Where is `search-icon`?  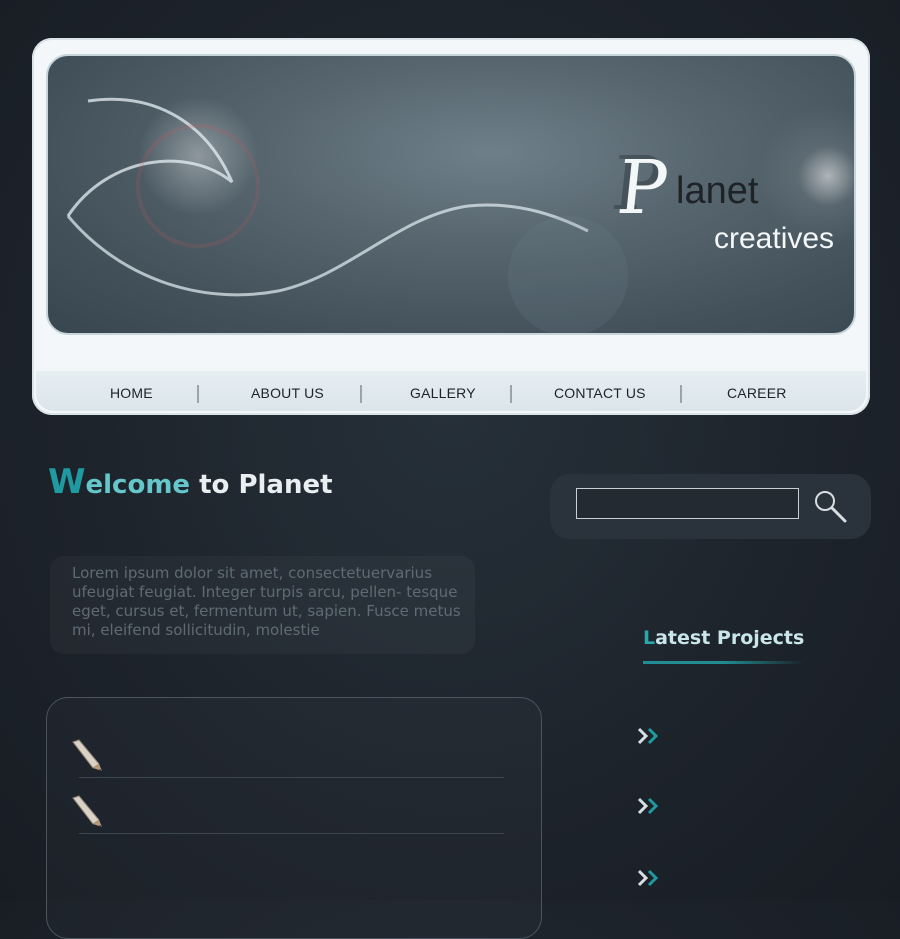 search-icon is located at coordinates (830, 506).